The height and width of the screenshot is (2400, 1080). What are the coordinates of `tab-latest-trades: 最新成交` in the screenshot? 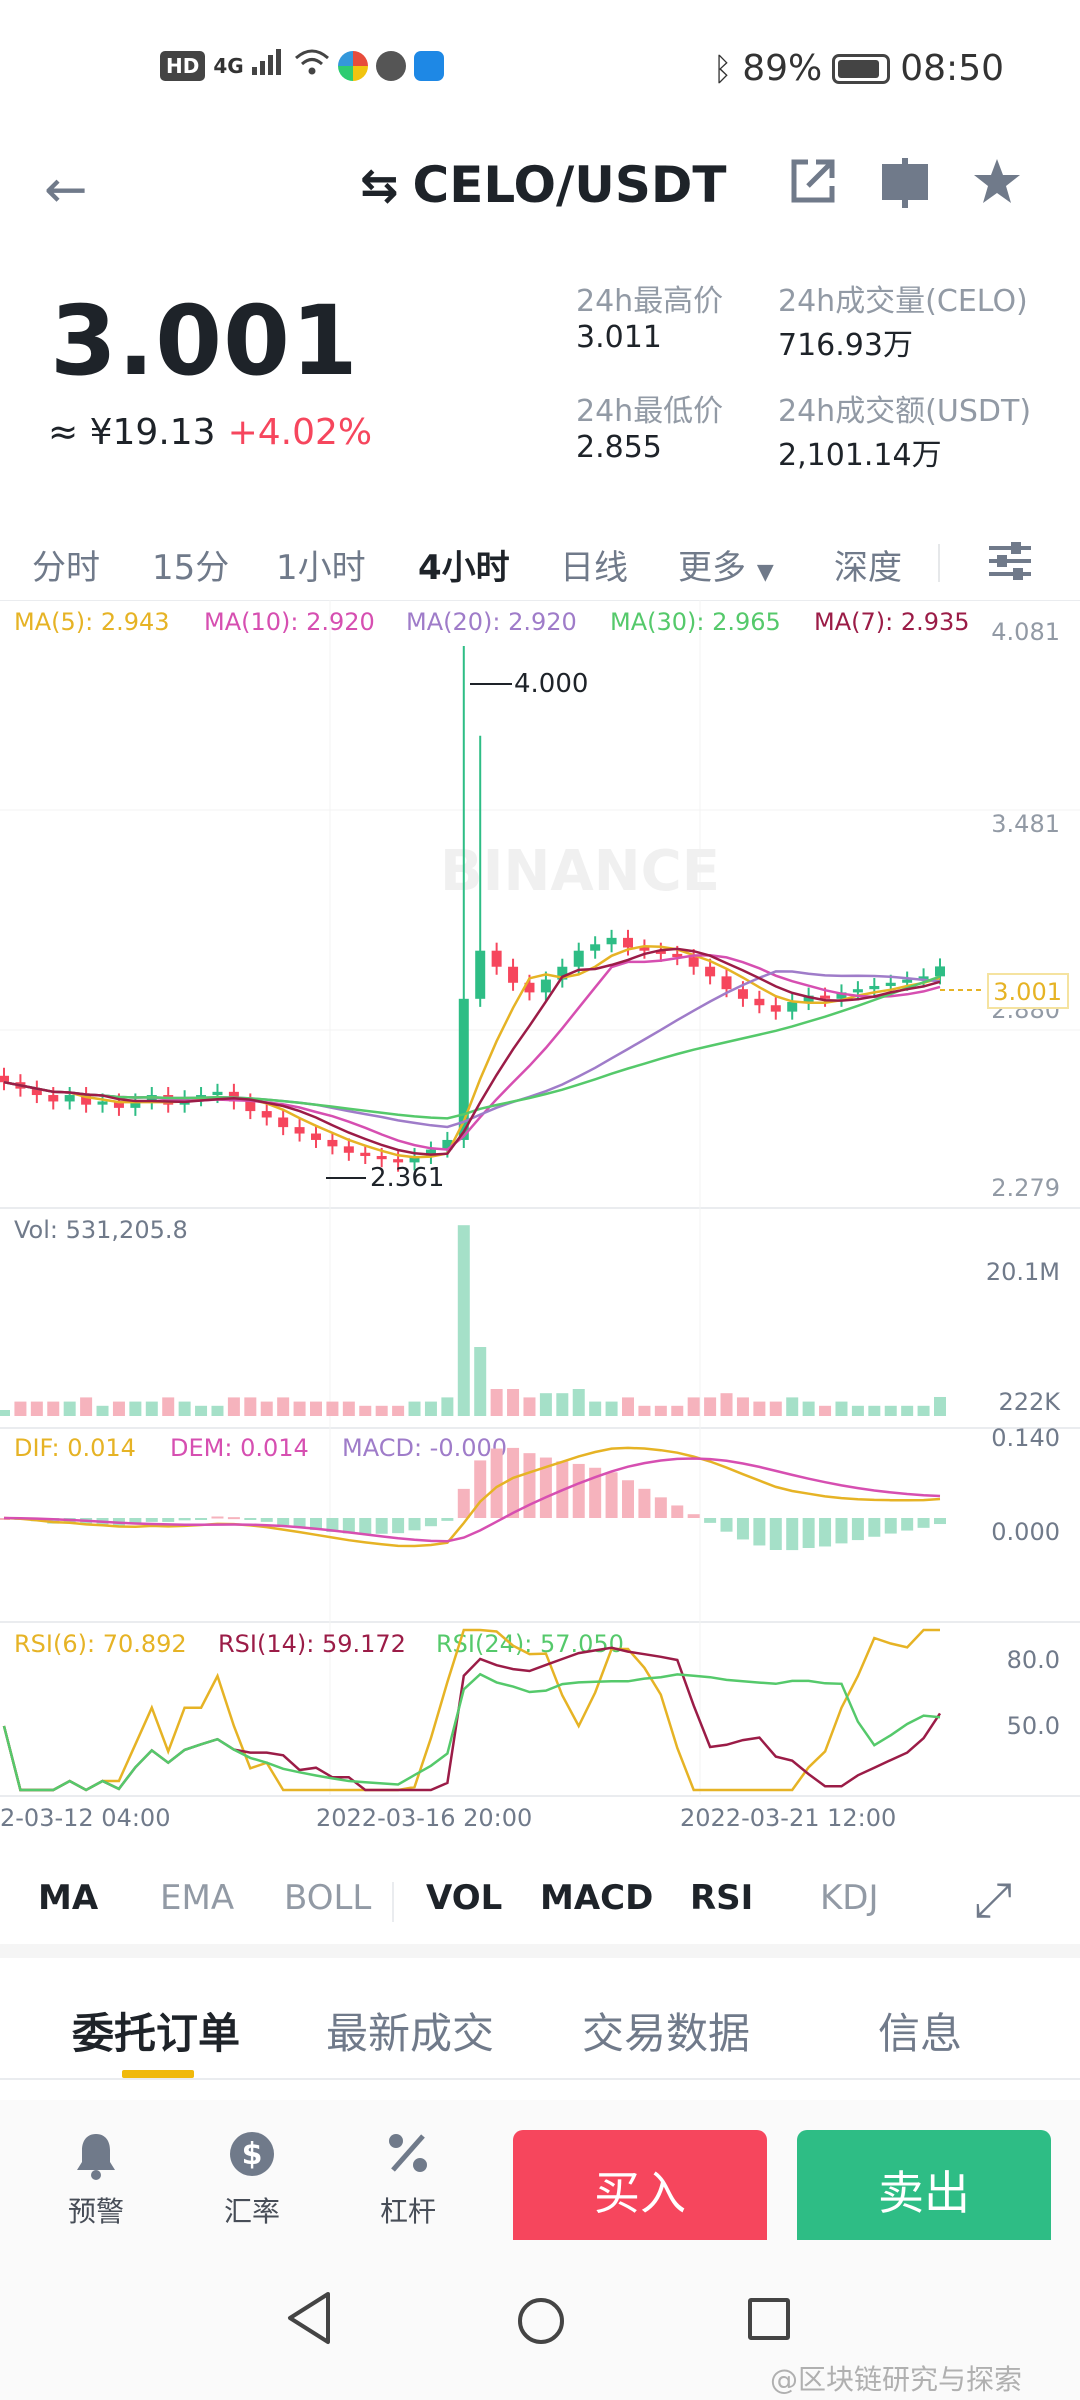 It's located at (410, 2030).